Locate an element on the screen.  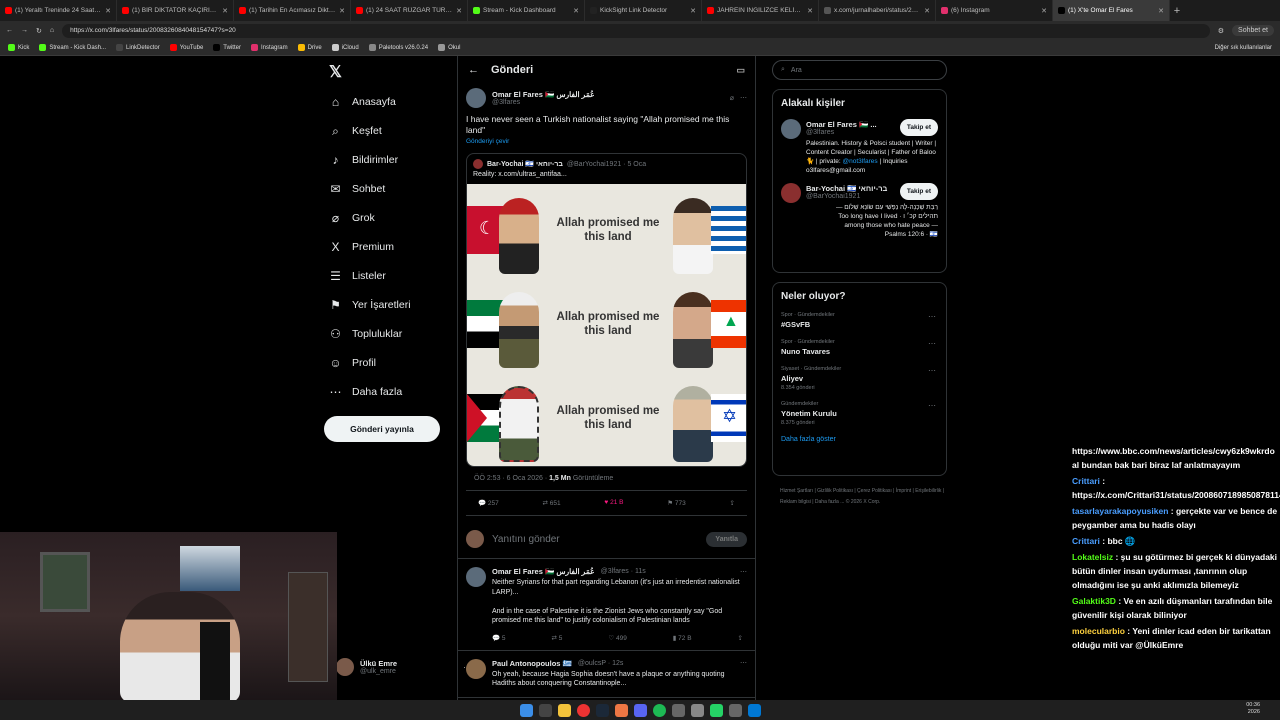
bookmark-item: Instagram is located at coordinates (269, 47).